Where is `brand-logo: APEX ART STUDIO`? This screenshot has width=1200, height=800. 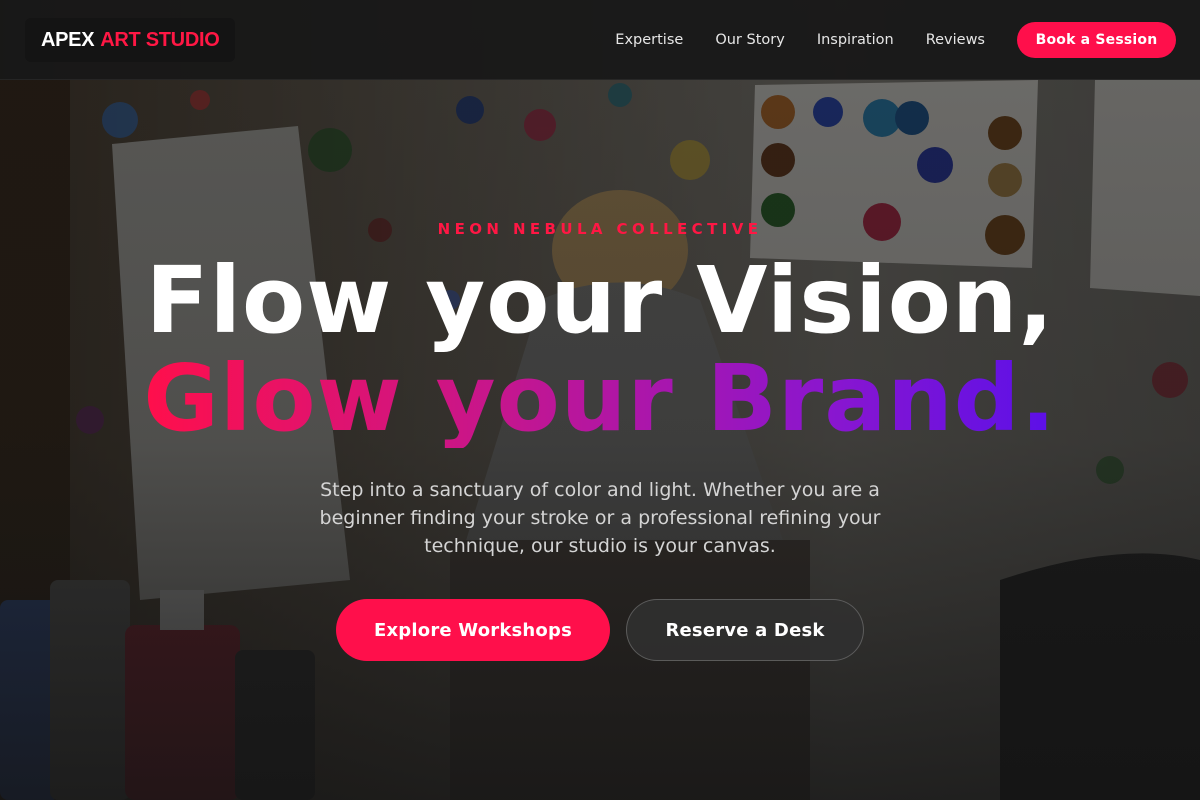
brand-logo: APEX ART STUDIO is located at coordinates (130, 40).